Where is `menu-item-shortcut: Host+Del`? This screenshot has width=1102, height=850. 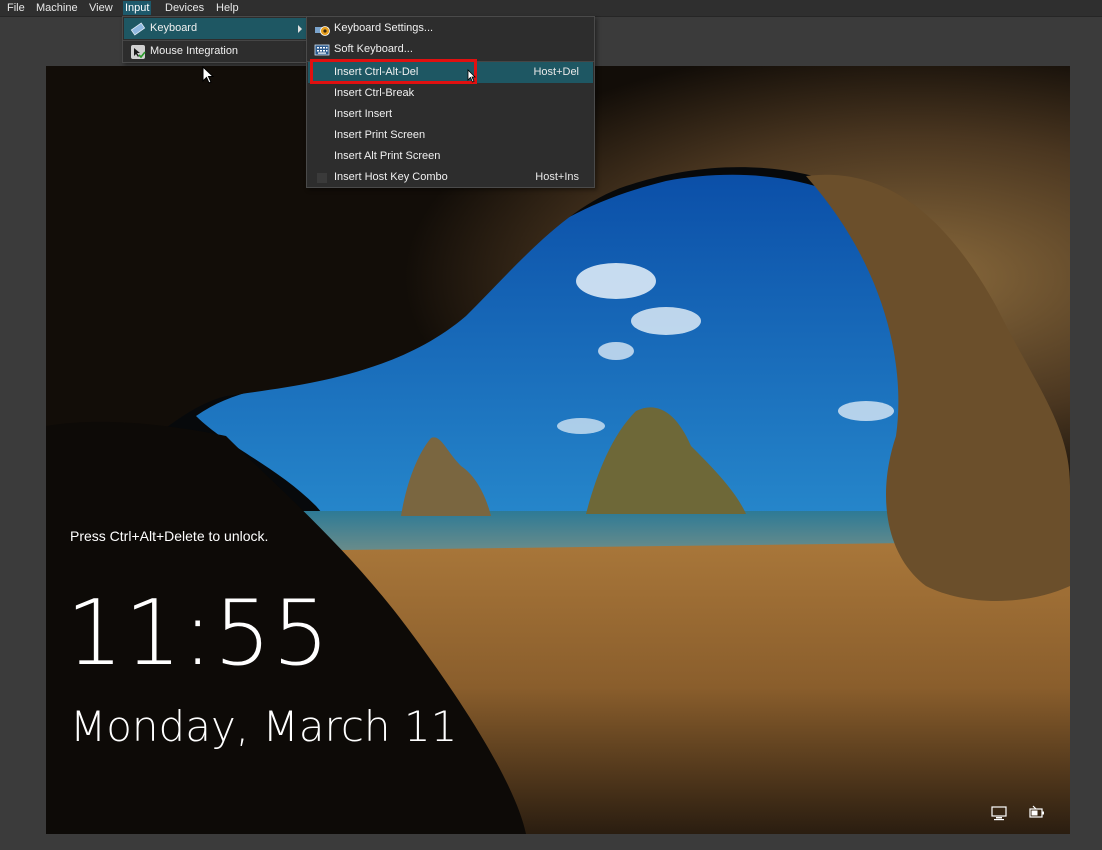
menu-item-shortcut: Host+Del is located at coordinates (556, 72).